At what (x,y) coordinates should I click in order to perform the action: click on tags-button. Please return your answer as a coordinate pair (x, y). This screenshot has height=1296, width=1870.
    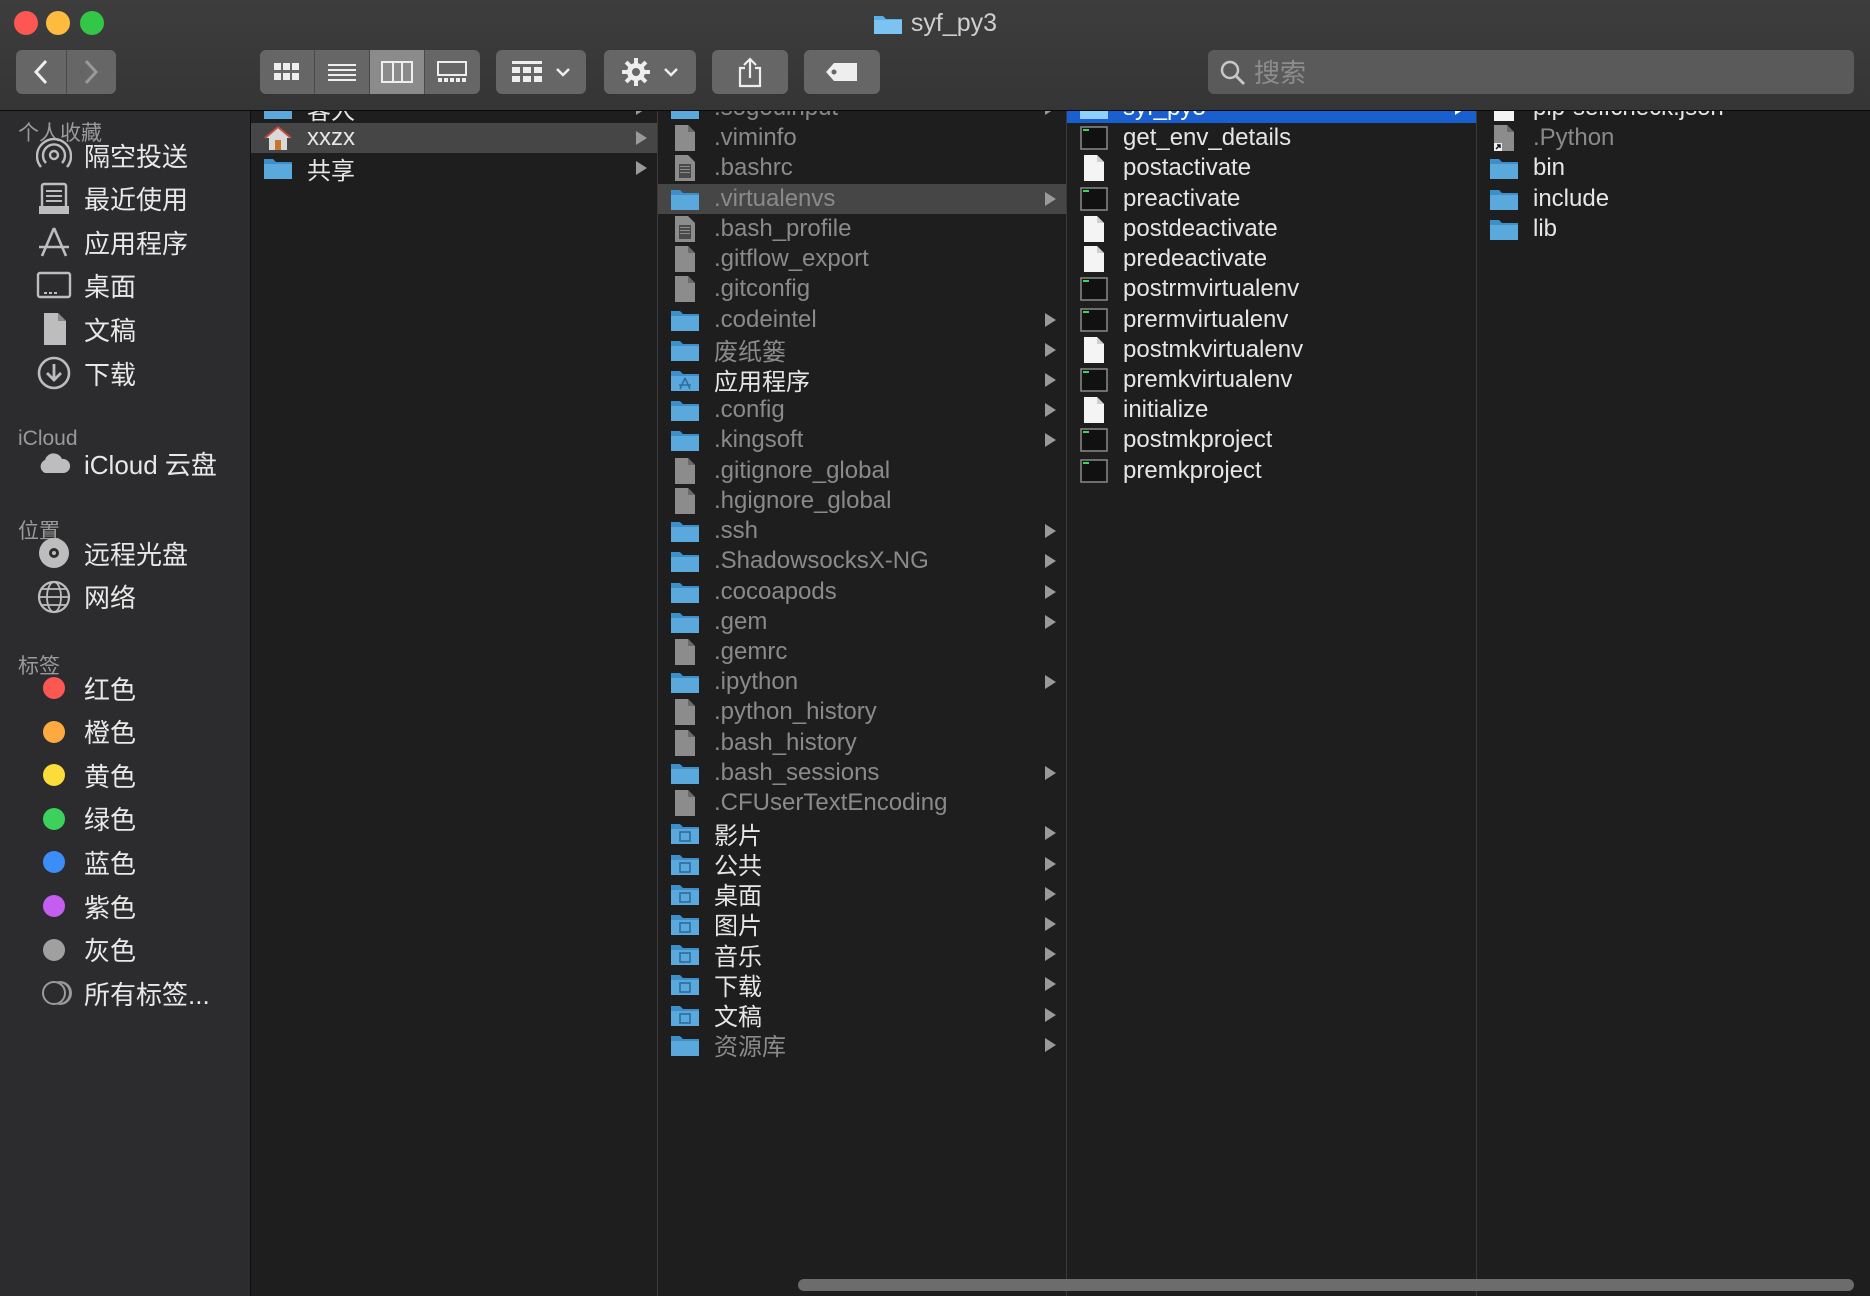
    Looking at the image, I should click on (842, 72).